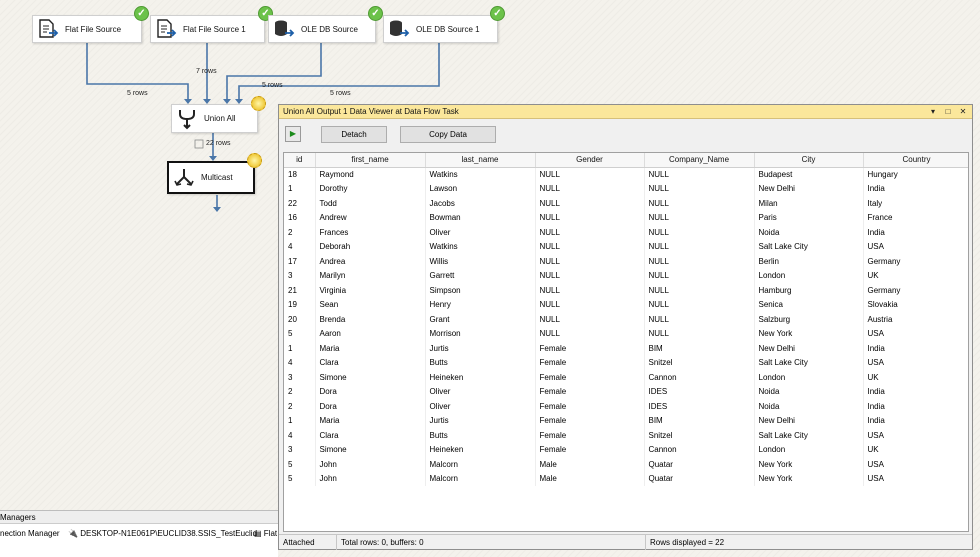 Image resolution: width=980 pixels, height=557 pixels. Describe the element at coordinates (948, 112) in the screenshot. I see `maximize-icon: □` at that location.